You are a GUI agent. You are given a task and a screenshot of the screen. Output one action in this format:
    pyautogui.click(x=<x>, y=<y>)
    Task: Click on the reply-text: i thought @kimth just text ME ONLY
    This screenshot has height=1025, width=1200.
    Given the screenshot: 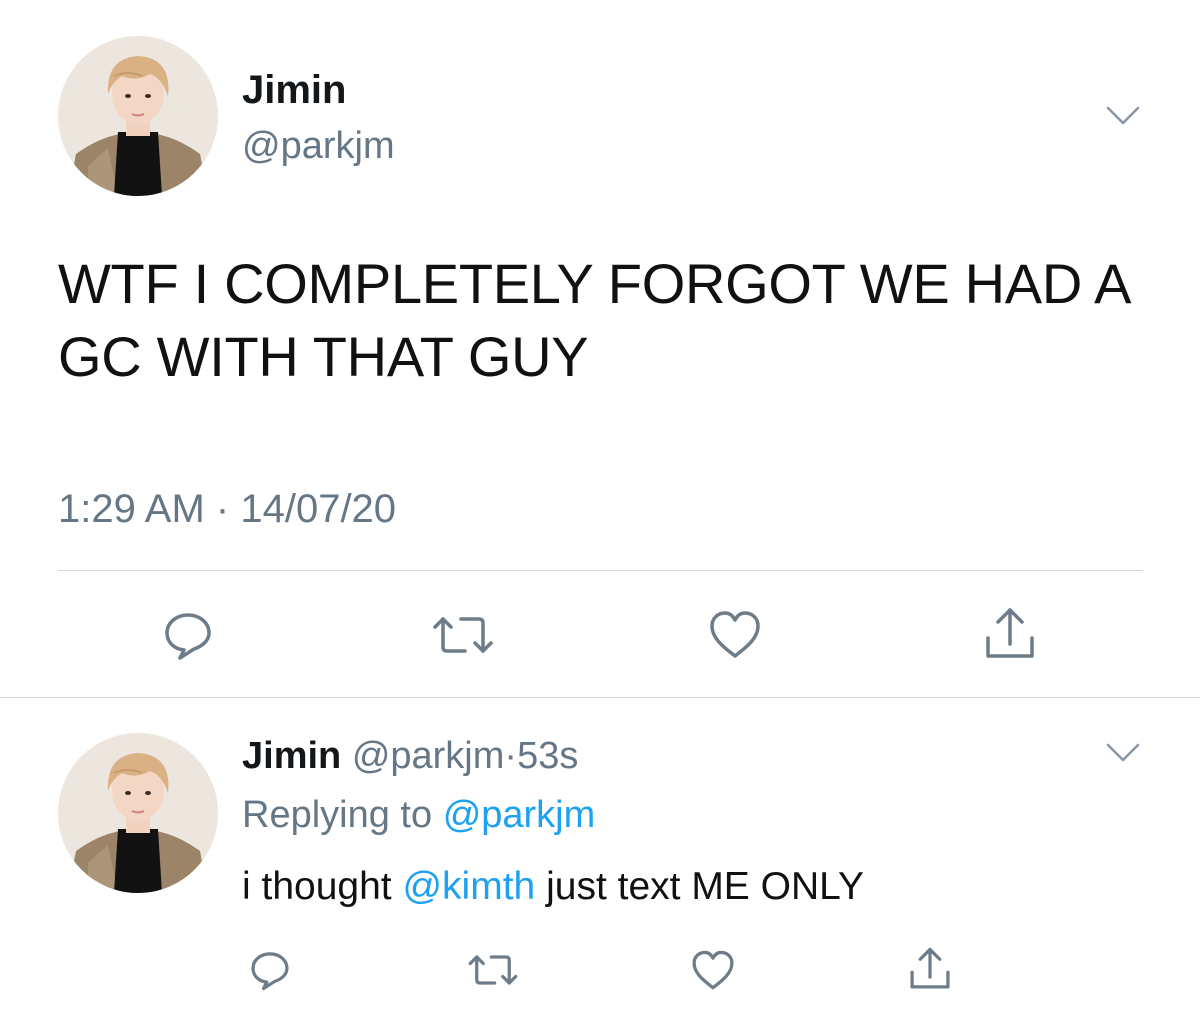 What is the action you would take?
    pyautogui.click(x=553, y=886)
    